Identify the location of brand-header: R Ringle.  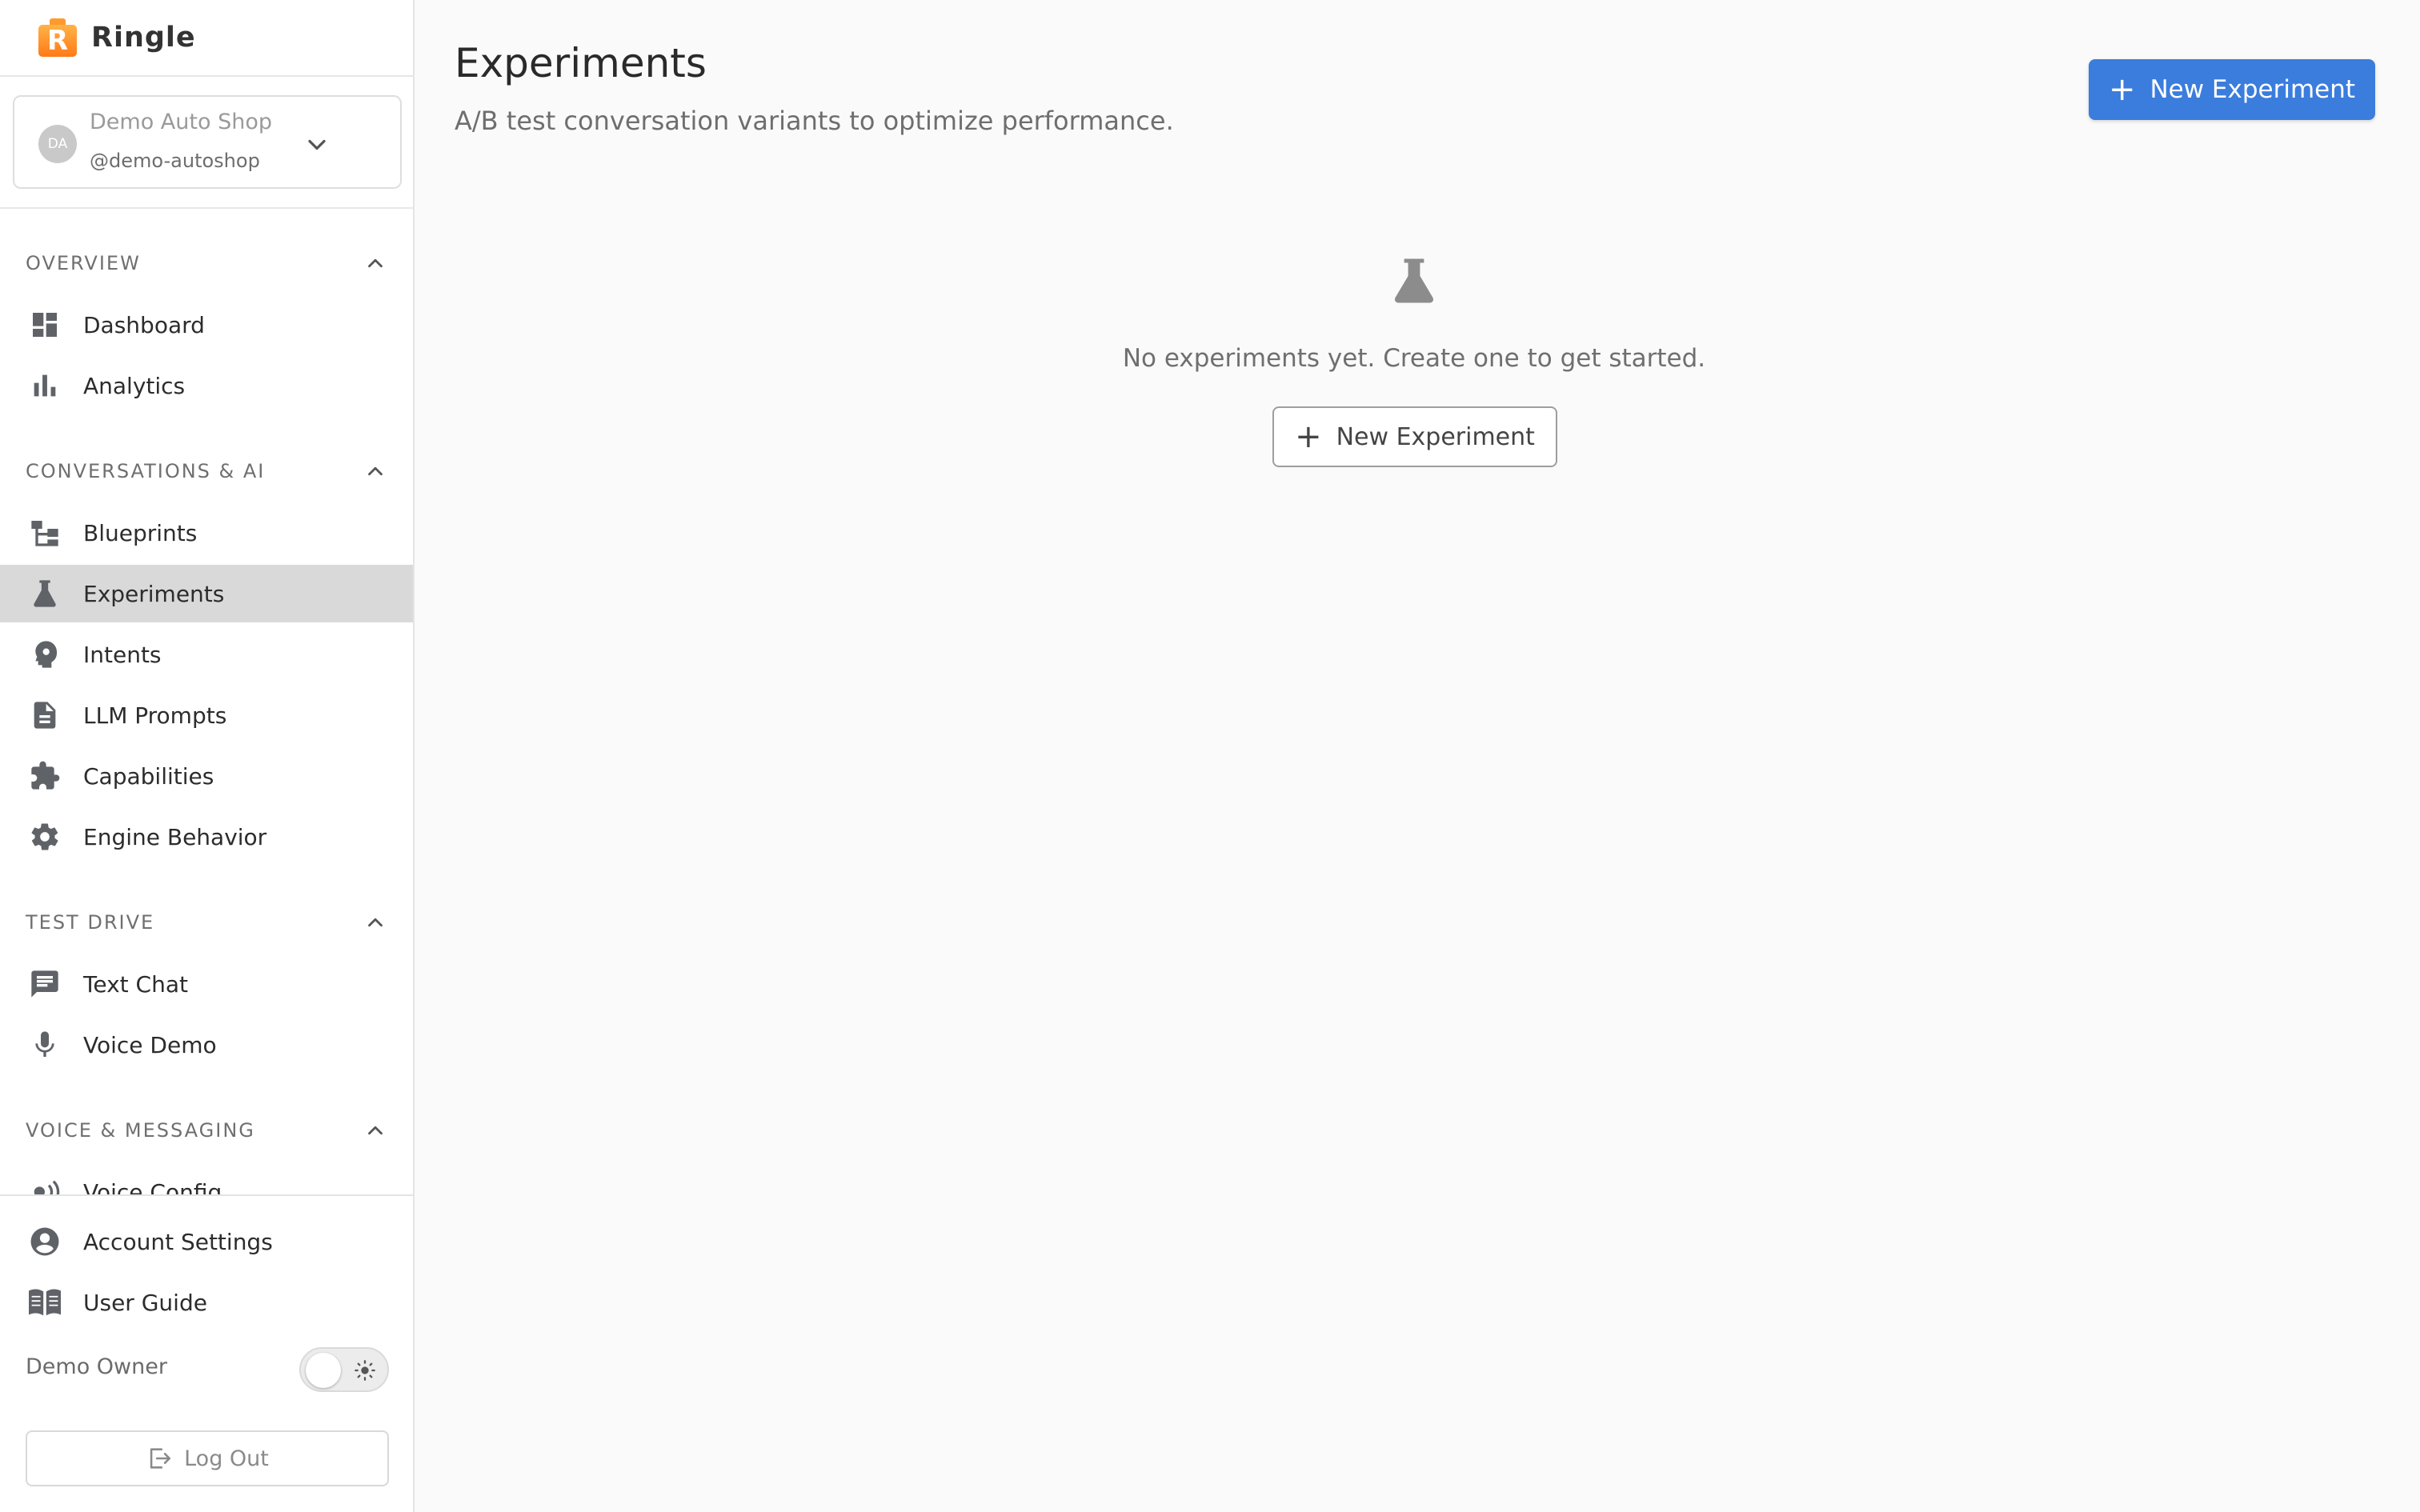
(206, 38).